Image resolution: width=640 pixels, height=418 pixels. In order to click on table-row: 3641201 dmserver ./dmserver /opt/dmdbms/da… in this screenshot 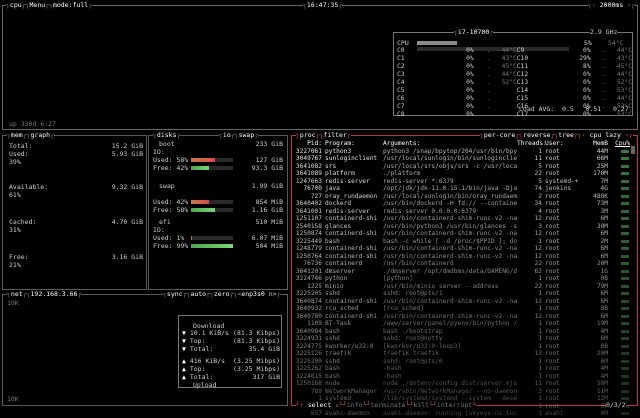, I will do `click(462, 272)`.